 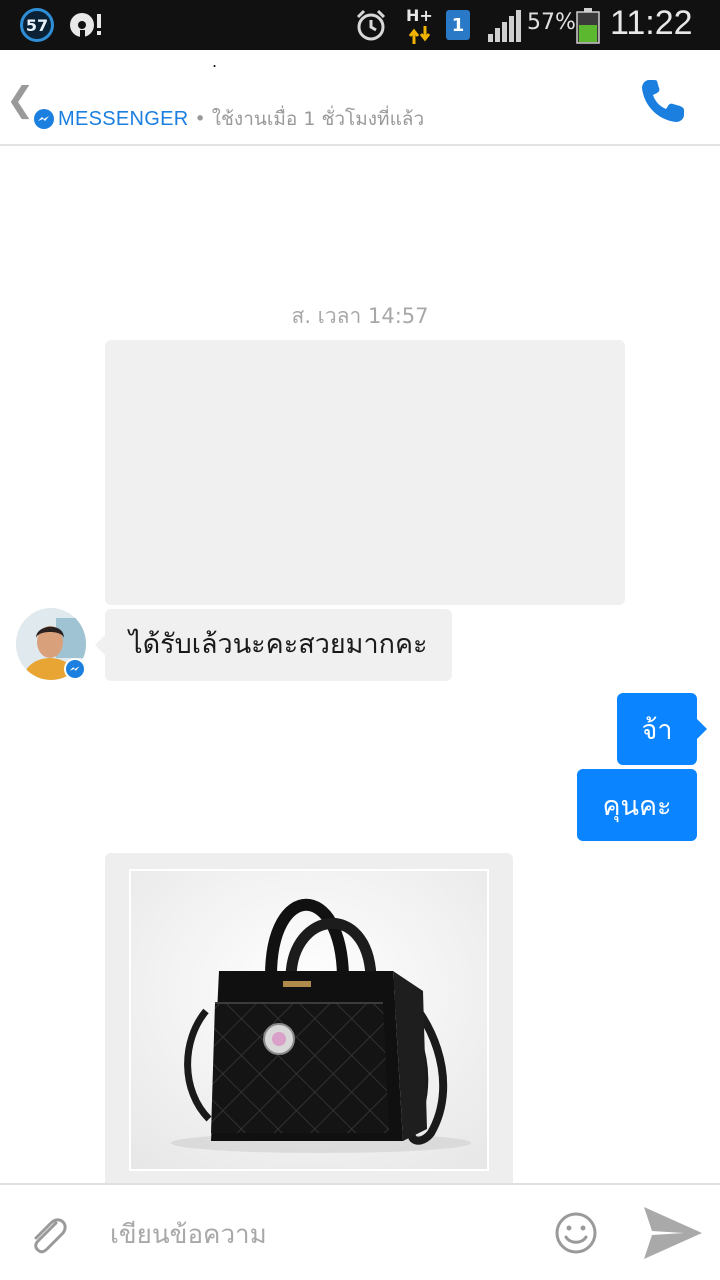 What do you see at coordinates (309, 1020) in the screenshot?
I see `handbag-photo` at bounding box center [309, 1020].